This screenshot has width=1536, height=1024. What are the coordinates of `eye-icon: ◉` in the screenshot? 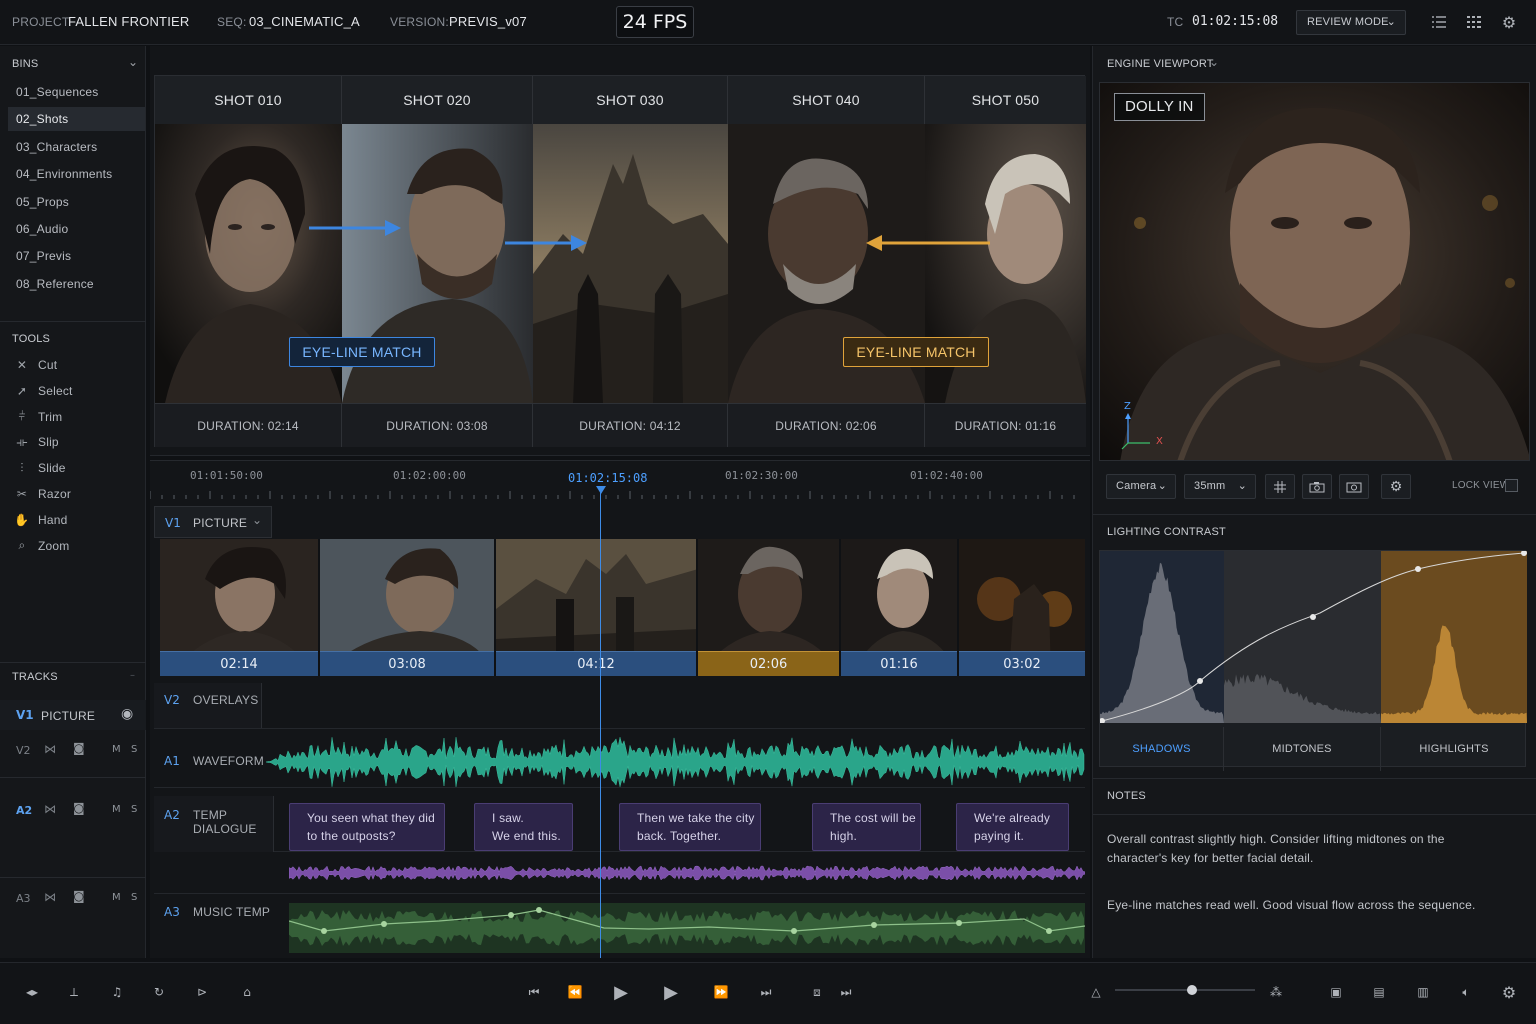 It's located at (127, 714).